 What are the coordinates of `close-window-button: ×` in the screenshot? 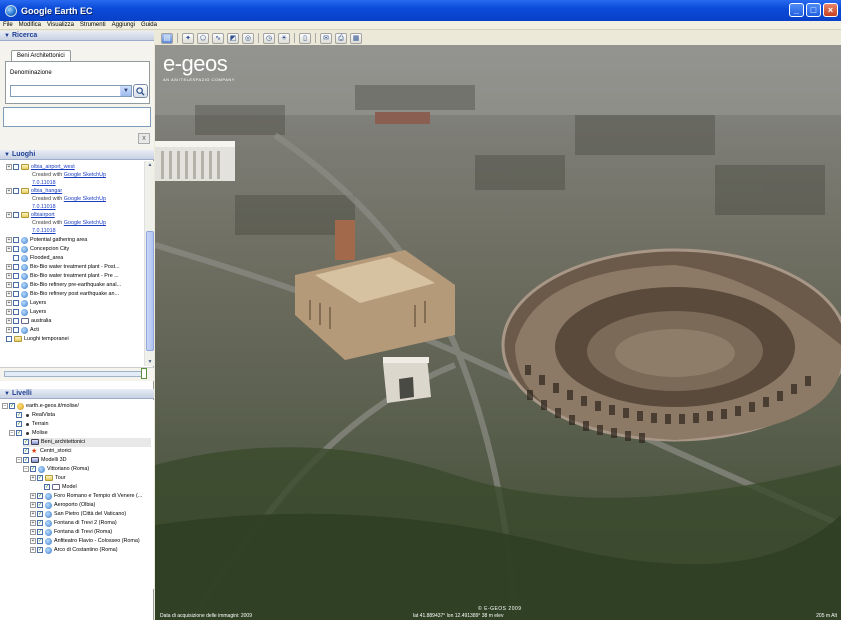 It's located at (830, 10).